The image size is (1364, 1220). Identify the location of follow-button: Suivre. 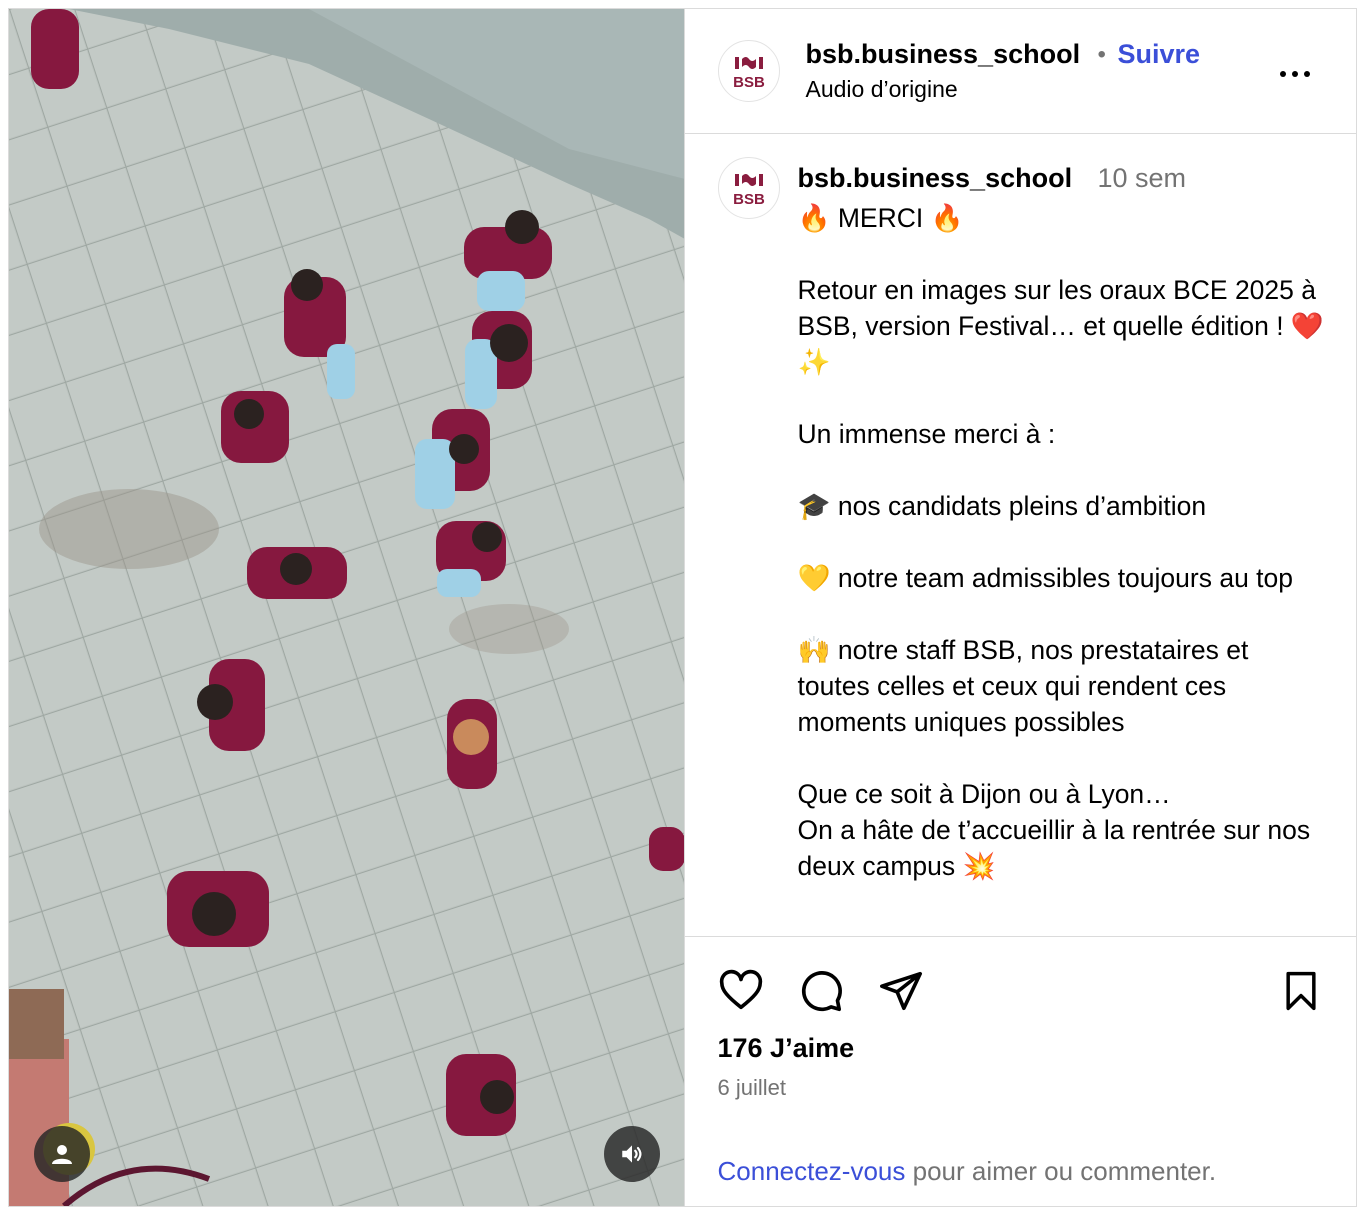
(1159, 54).